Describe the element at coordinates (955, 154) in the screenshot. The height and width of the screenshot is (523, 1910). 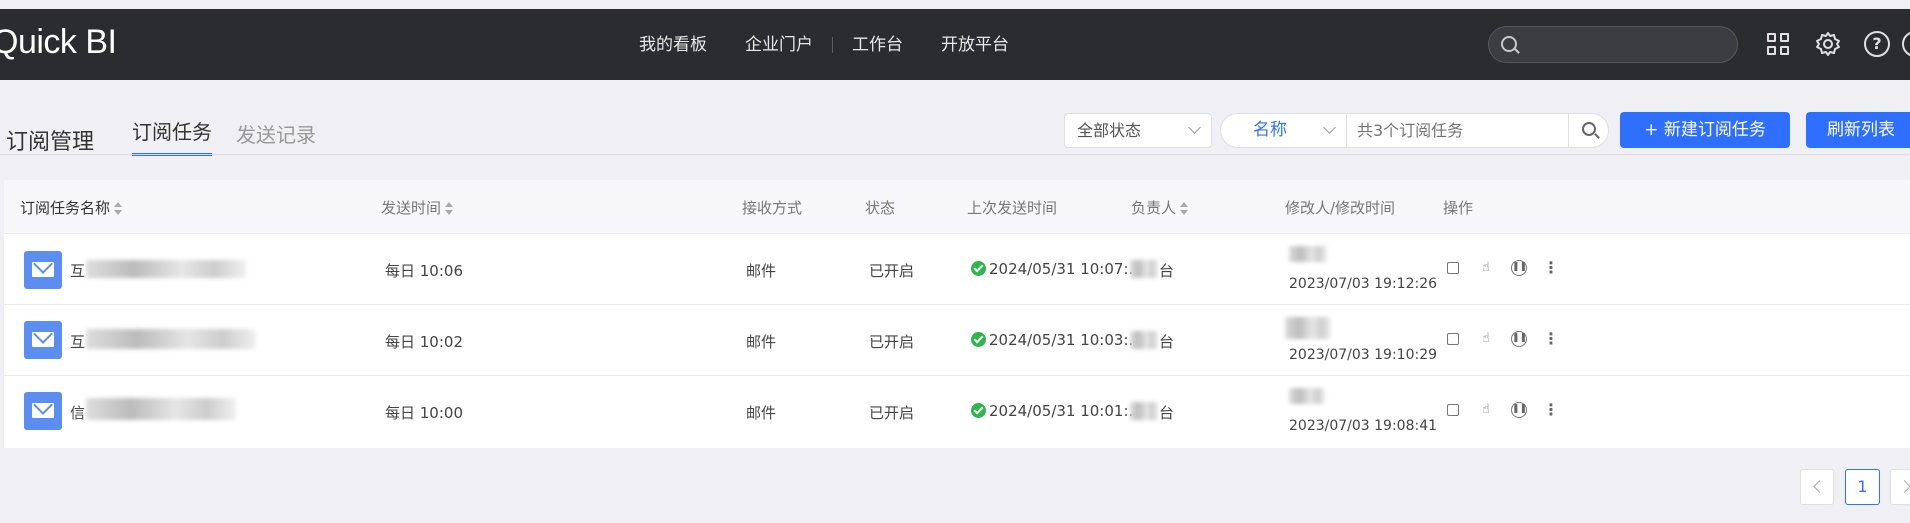
I see `tab-divider` at that location.